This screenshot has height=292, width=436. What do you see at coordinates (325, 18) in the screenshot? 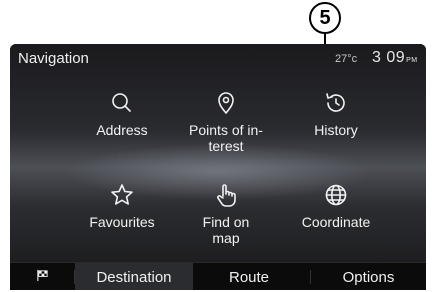
I see `callout-number: 5` at bounding box center [325, 18].